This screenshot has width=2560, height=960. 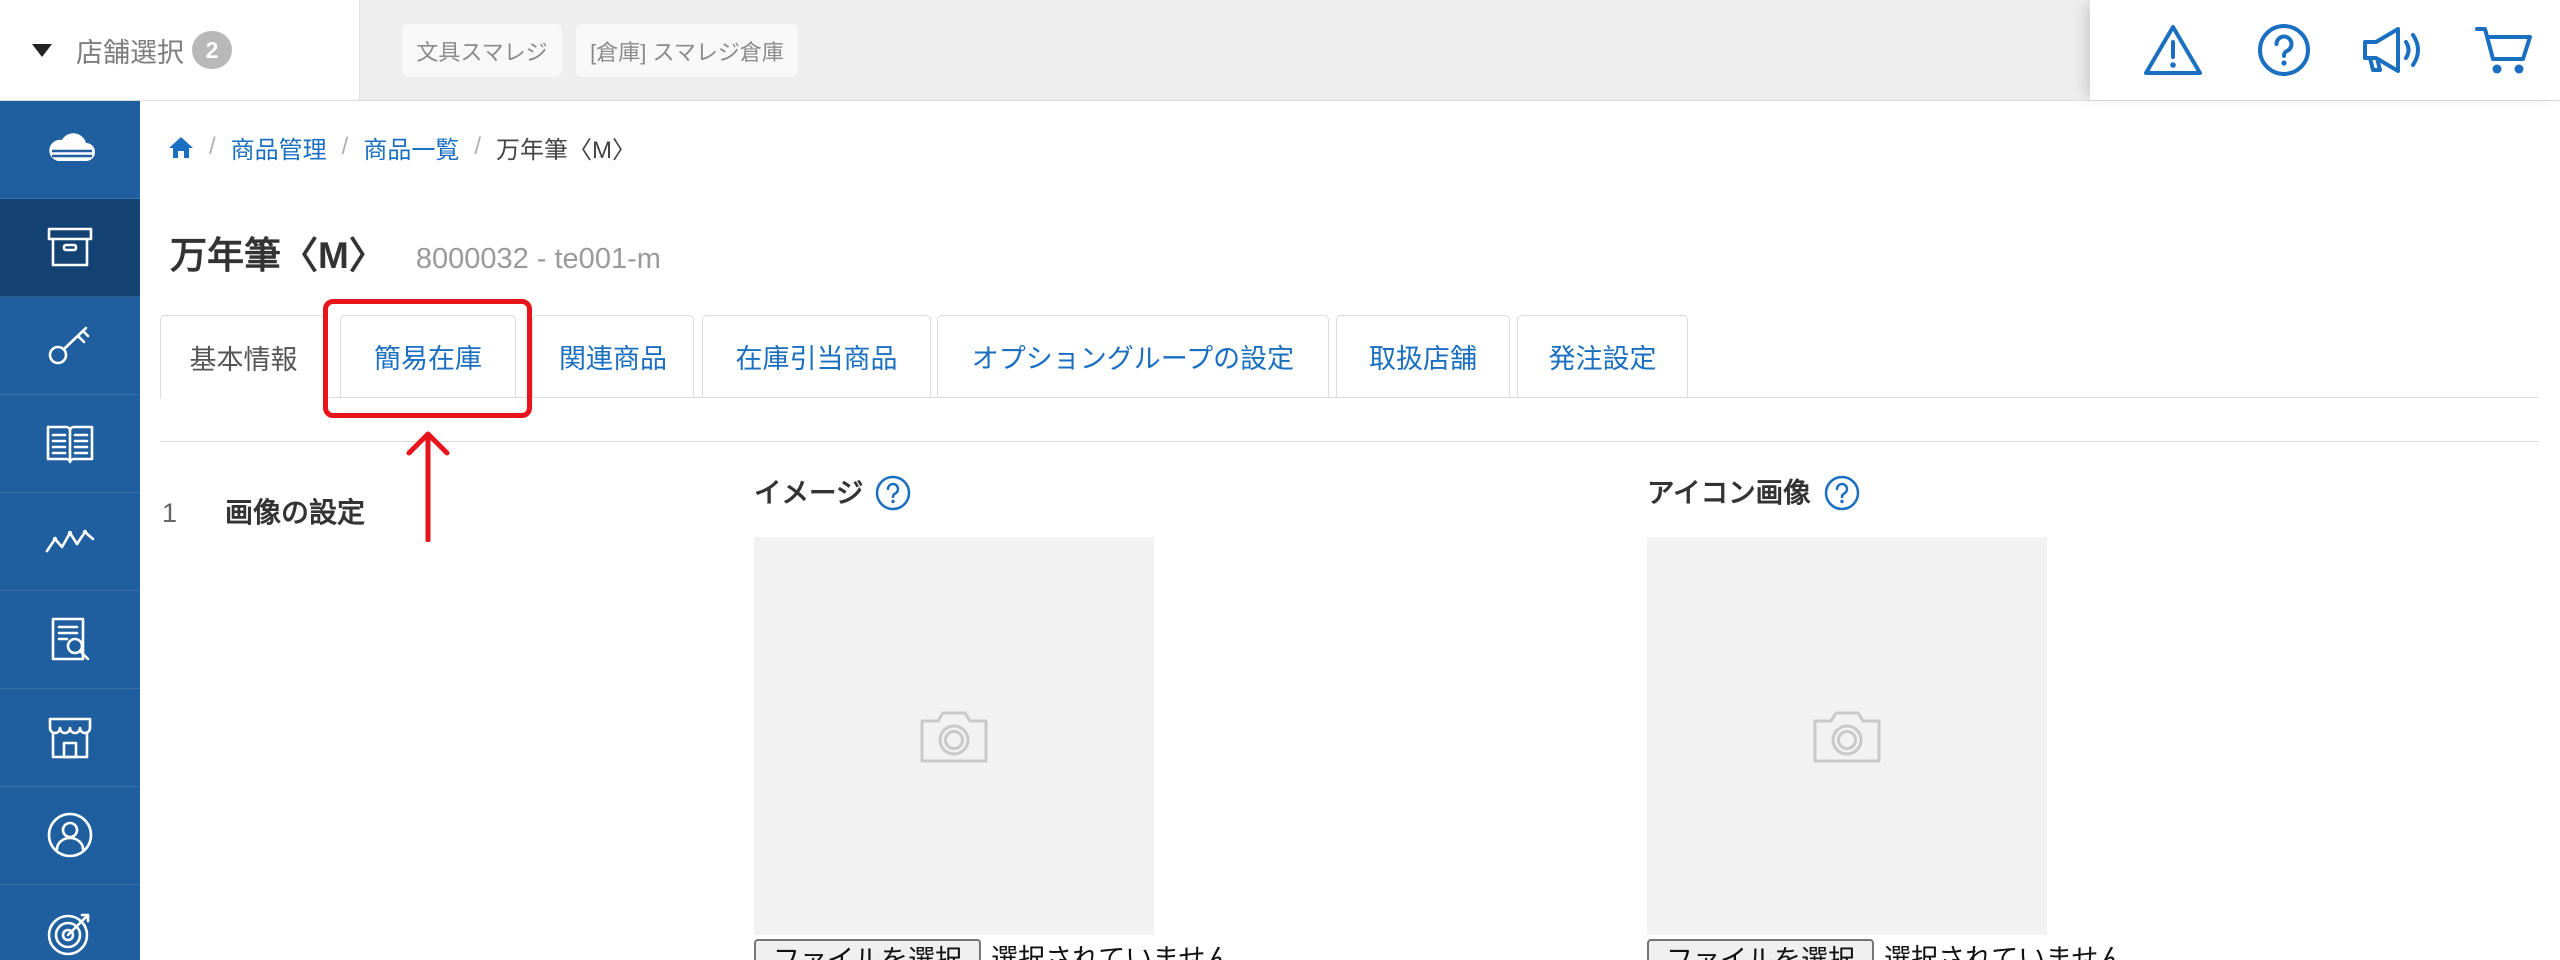 What do you see at coordinates (2393, 50) in the screenshot?
I see `megaphone-icon` at bounding box center [2393, 50].